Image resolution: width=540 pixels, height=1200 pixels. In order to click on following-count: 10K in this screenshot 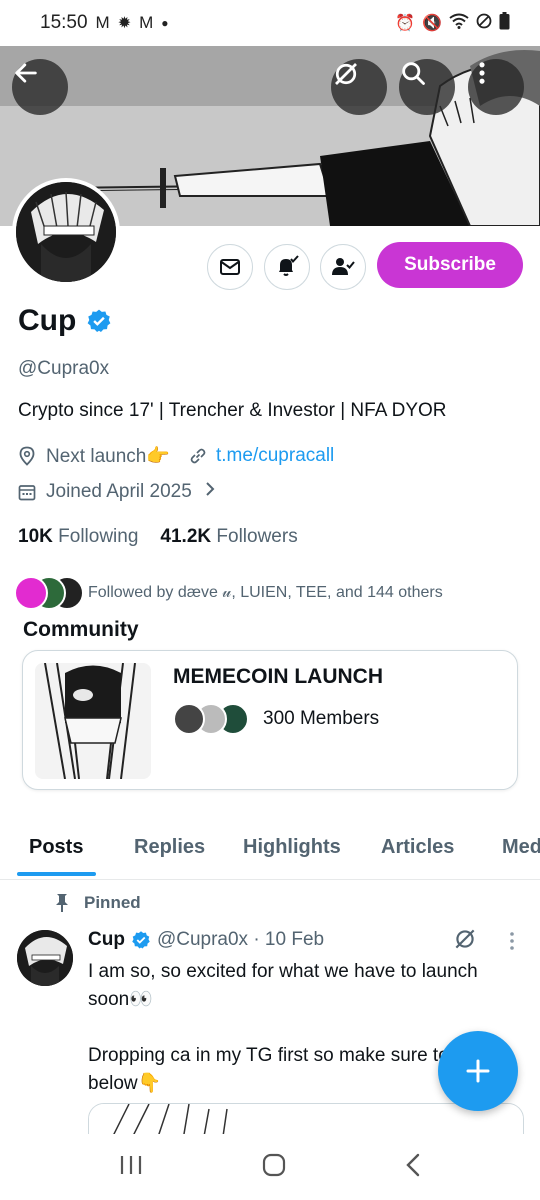, I will do `click(35, 536)`.